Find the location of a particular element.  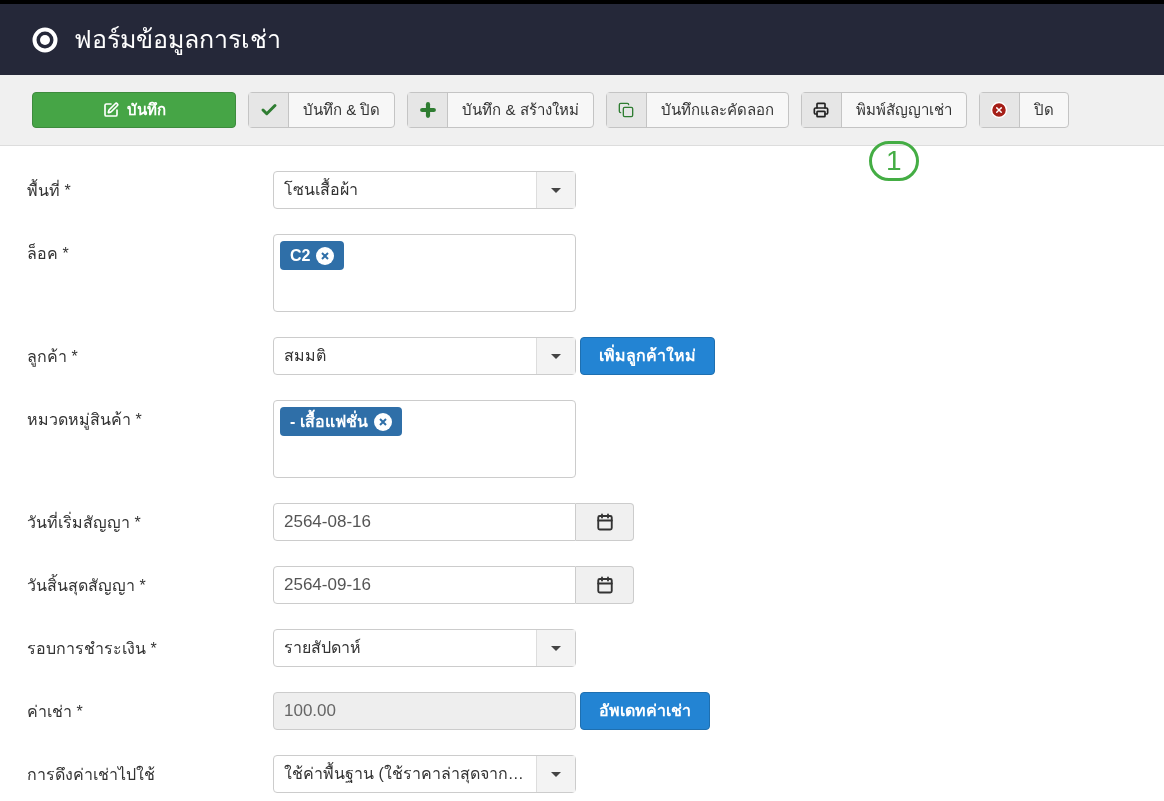

tag-input-field: - เสื้อแฟชั่น is located at coordinates (424, 439).